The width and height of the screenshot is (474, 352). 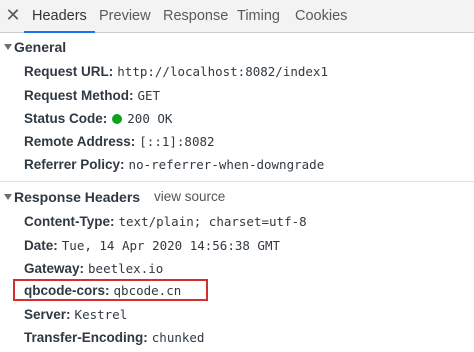 I want to click on section-divider, so click(x=237, y=181).